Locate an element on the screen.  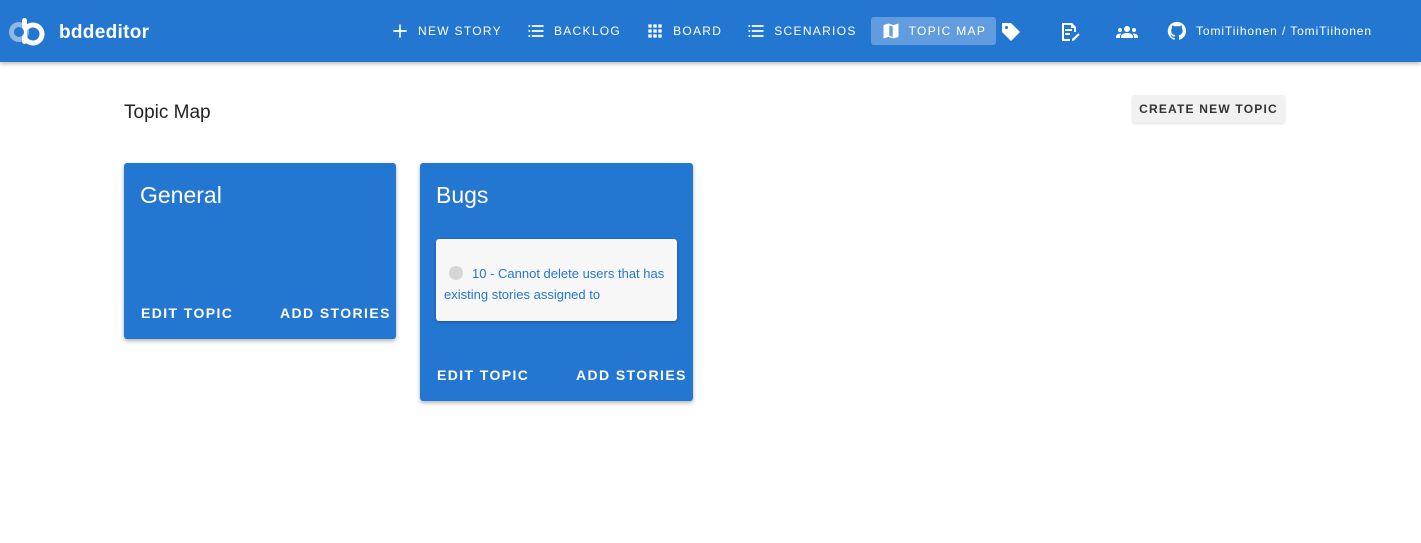
nav-backlog: BACKLOG is located at coordinates (573, 31).